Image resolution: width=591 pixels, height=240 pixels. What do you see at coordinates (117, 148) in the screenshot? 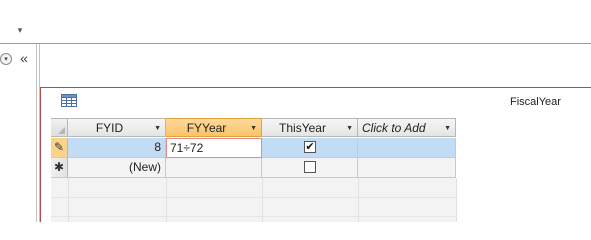
I see `cell-fyid: 8` at bounding box center [117, 148].